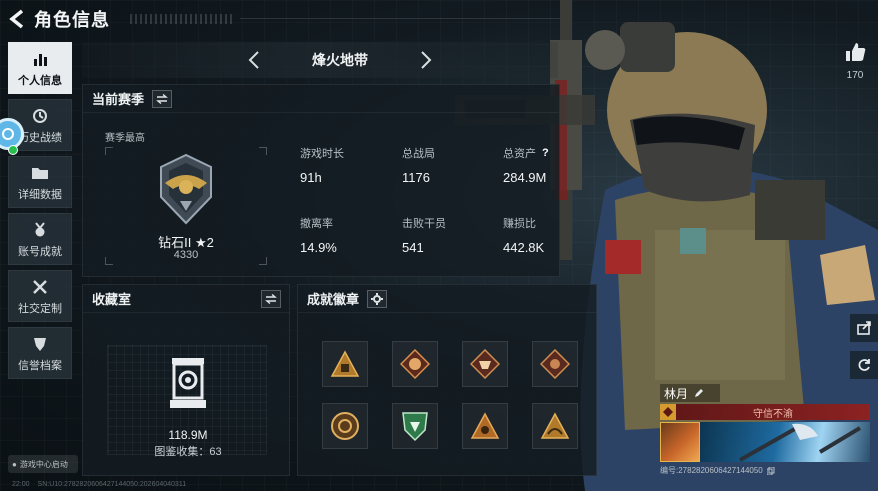 The width and height of the screenshot is (878, 491). What do you see at coordinates (416, 177) in the screenshot?
I see `stat-value: 1176` at bounding box center [416, 177].